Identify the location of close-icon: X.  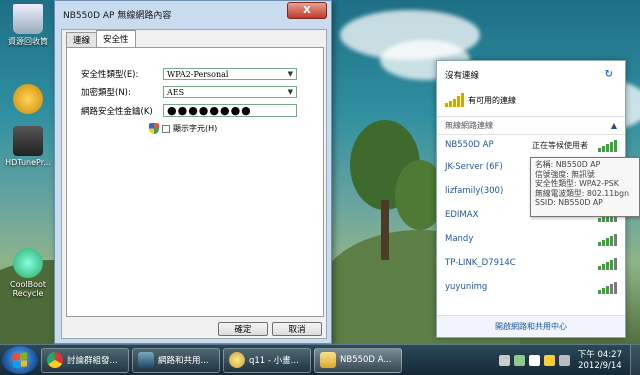
(307, 10).